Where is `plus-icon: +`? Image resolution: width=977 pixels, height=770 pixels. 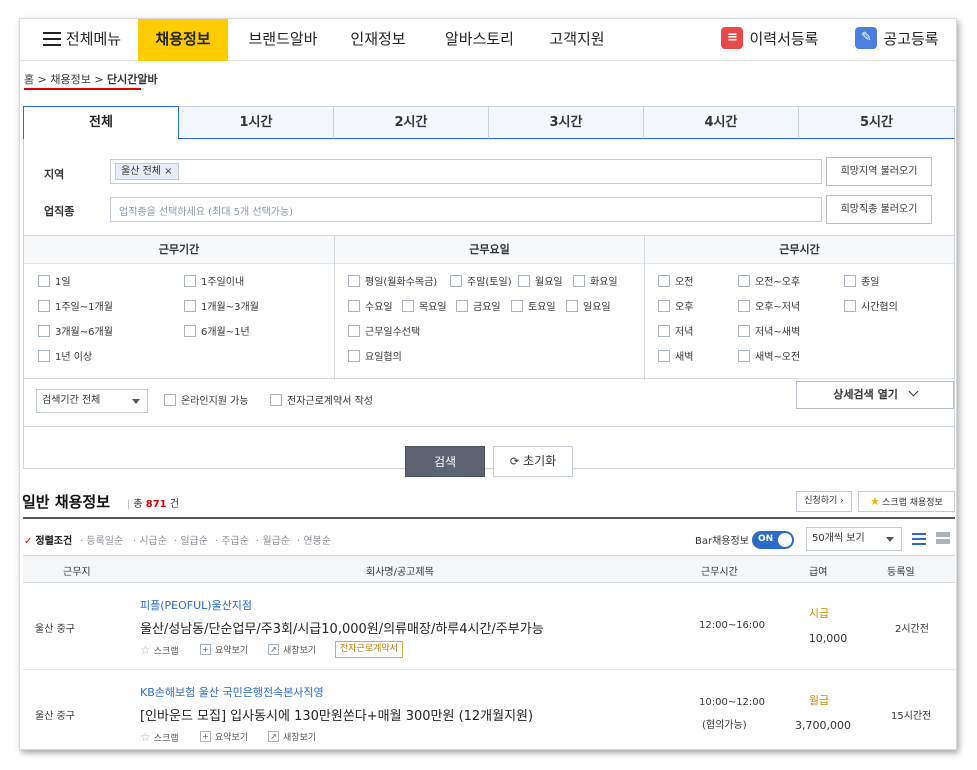
plus-icon: + is located at coordinates (205, 649).